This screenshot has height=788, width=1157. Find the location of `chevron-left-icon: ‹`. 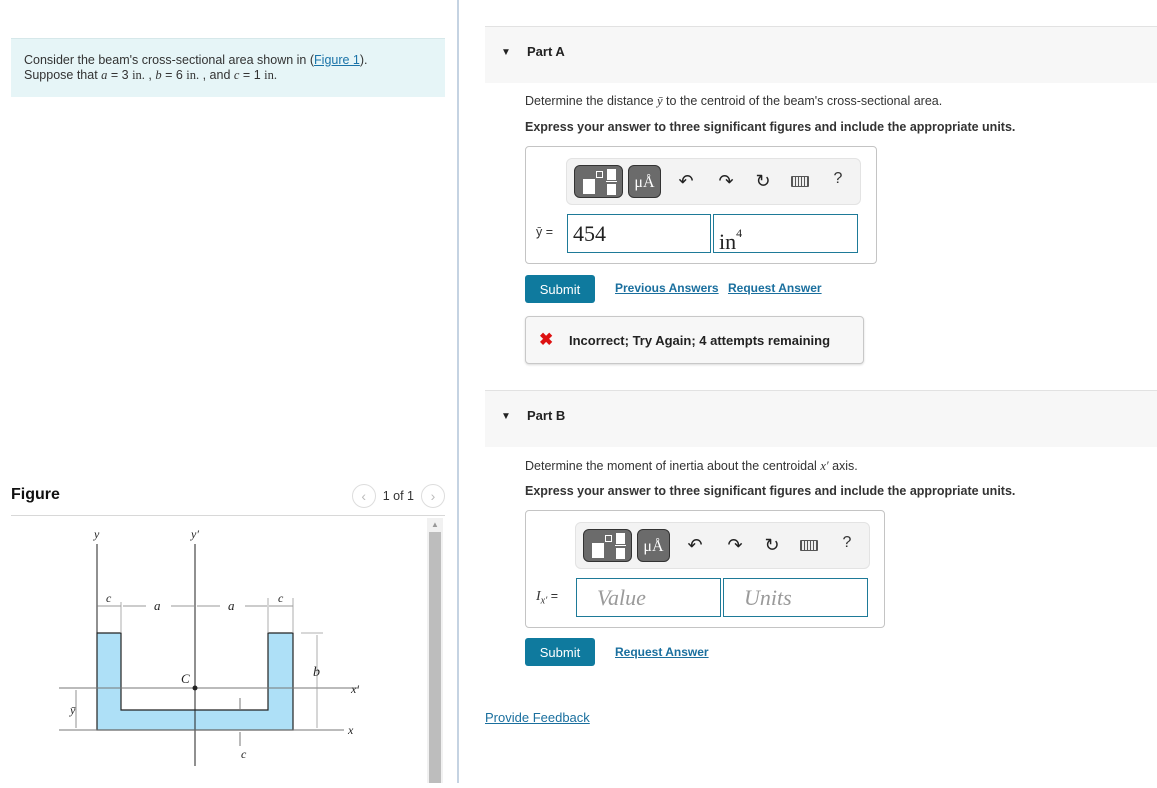

chevron-left-icon: ‹ is located at coordinates (364, 496).